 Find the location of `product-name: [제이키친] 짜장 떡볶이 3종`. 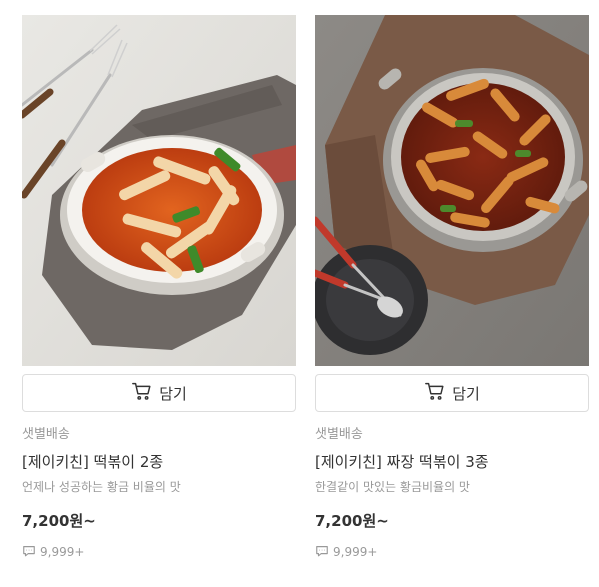

product-name: [제이키친] 짜장 떡볶이 3종 is located at coordinates (452, 462).